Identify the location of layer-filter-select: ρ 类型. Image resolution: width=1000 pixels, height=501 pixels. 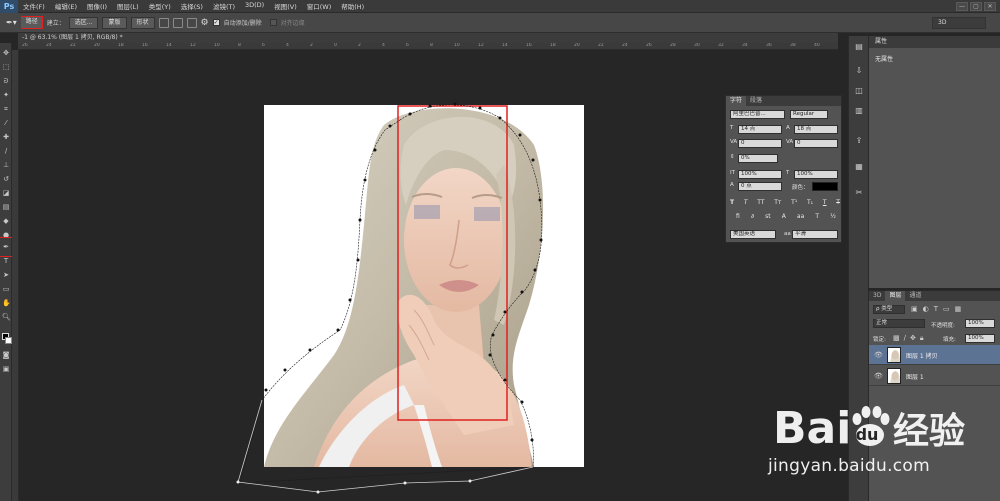
(889, 309).